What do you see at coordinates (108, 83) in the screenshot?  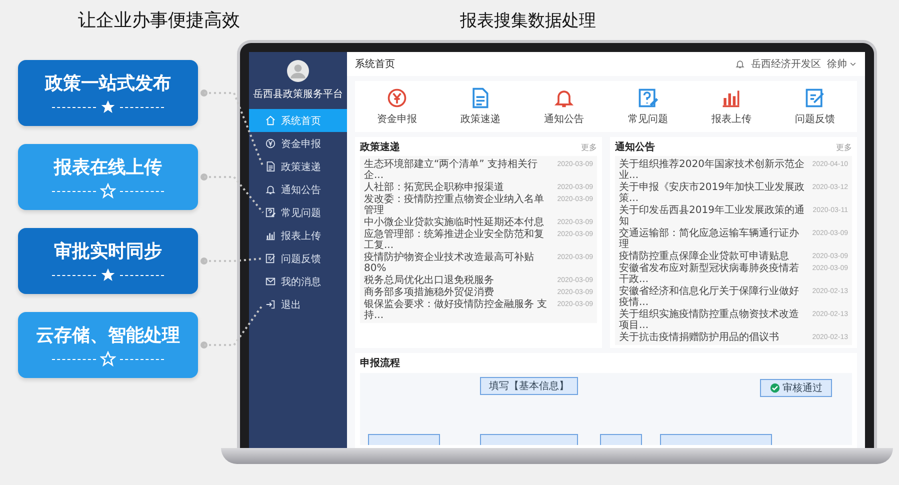 I see `feature-title: 政策一站式发布` at bounding box center [108, 83].